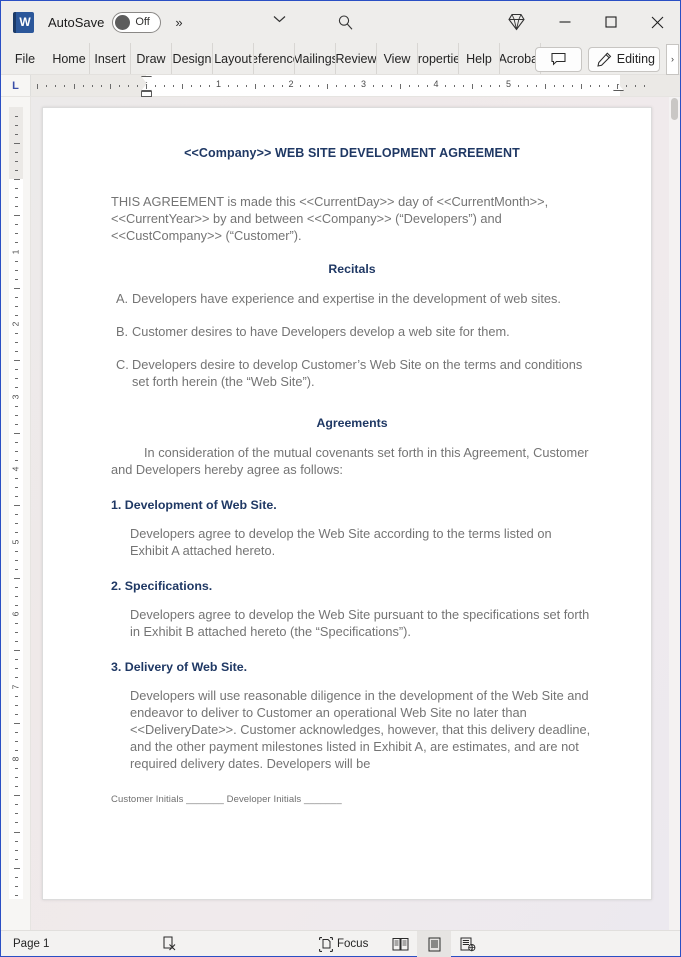 The image size is (681, 957). What do you see at coordinates (15, 251) in the screenshot?
I see `ruler-number: 1` at bounding box center [15, 251].